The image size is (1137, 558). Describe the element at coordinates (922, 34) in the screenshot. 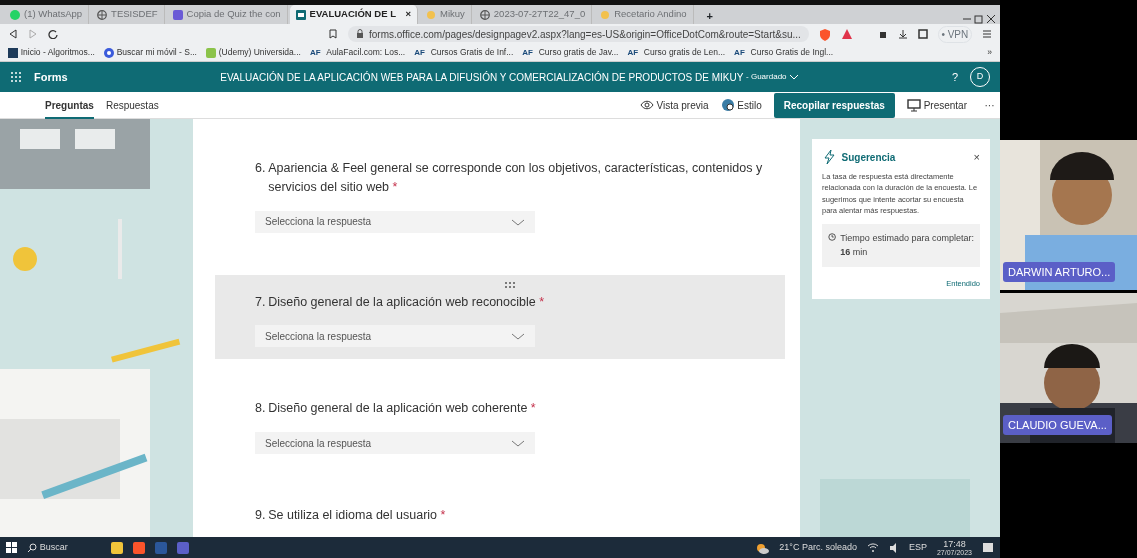

I see `sidebar-icon` at that location.